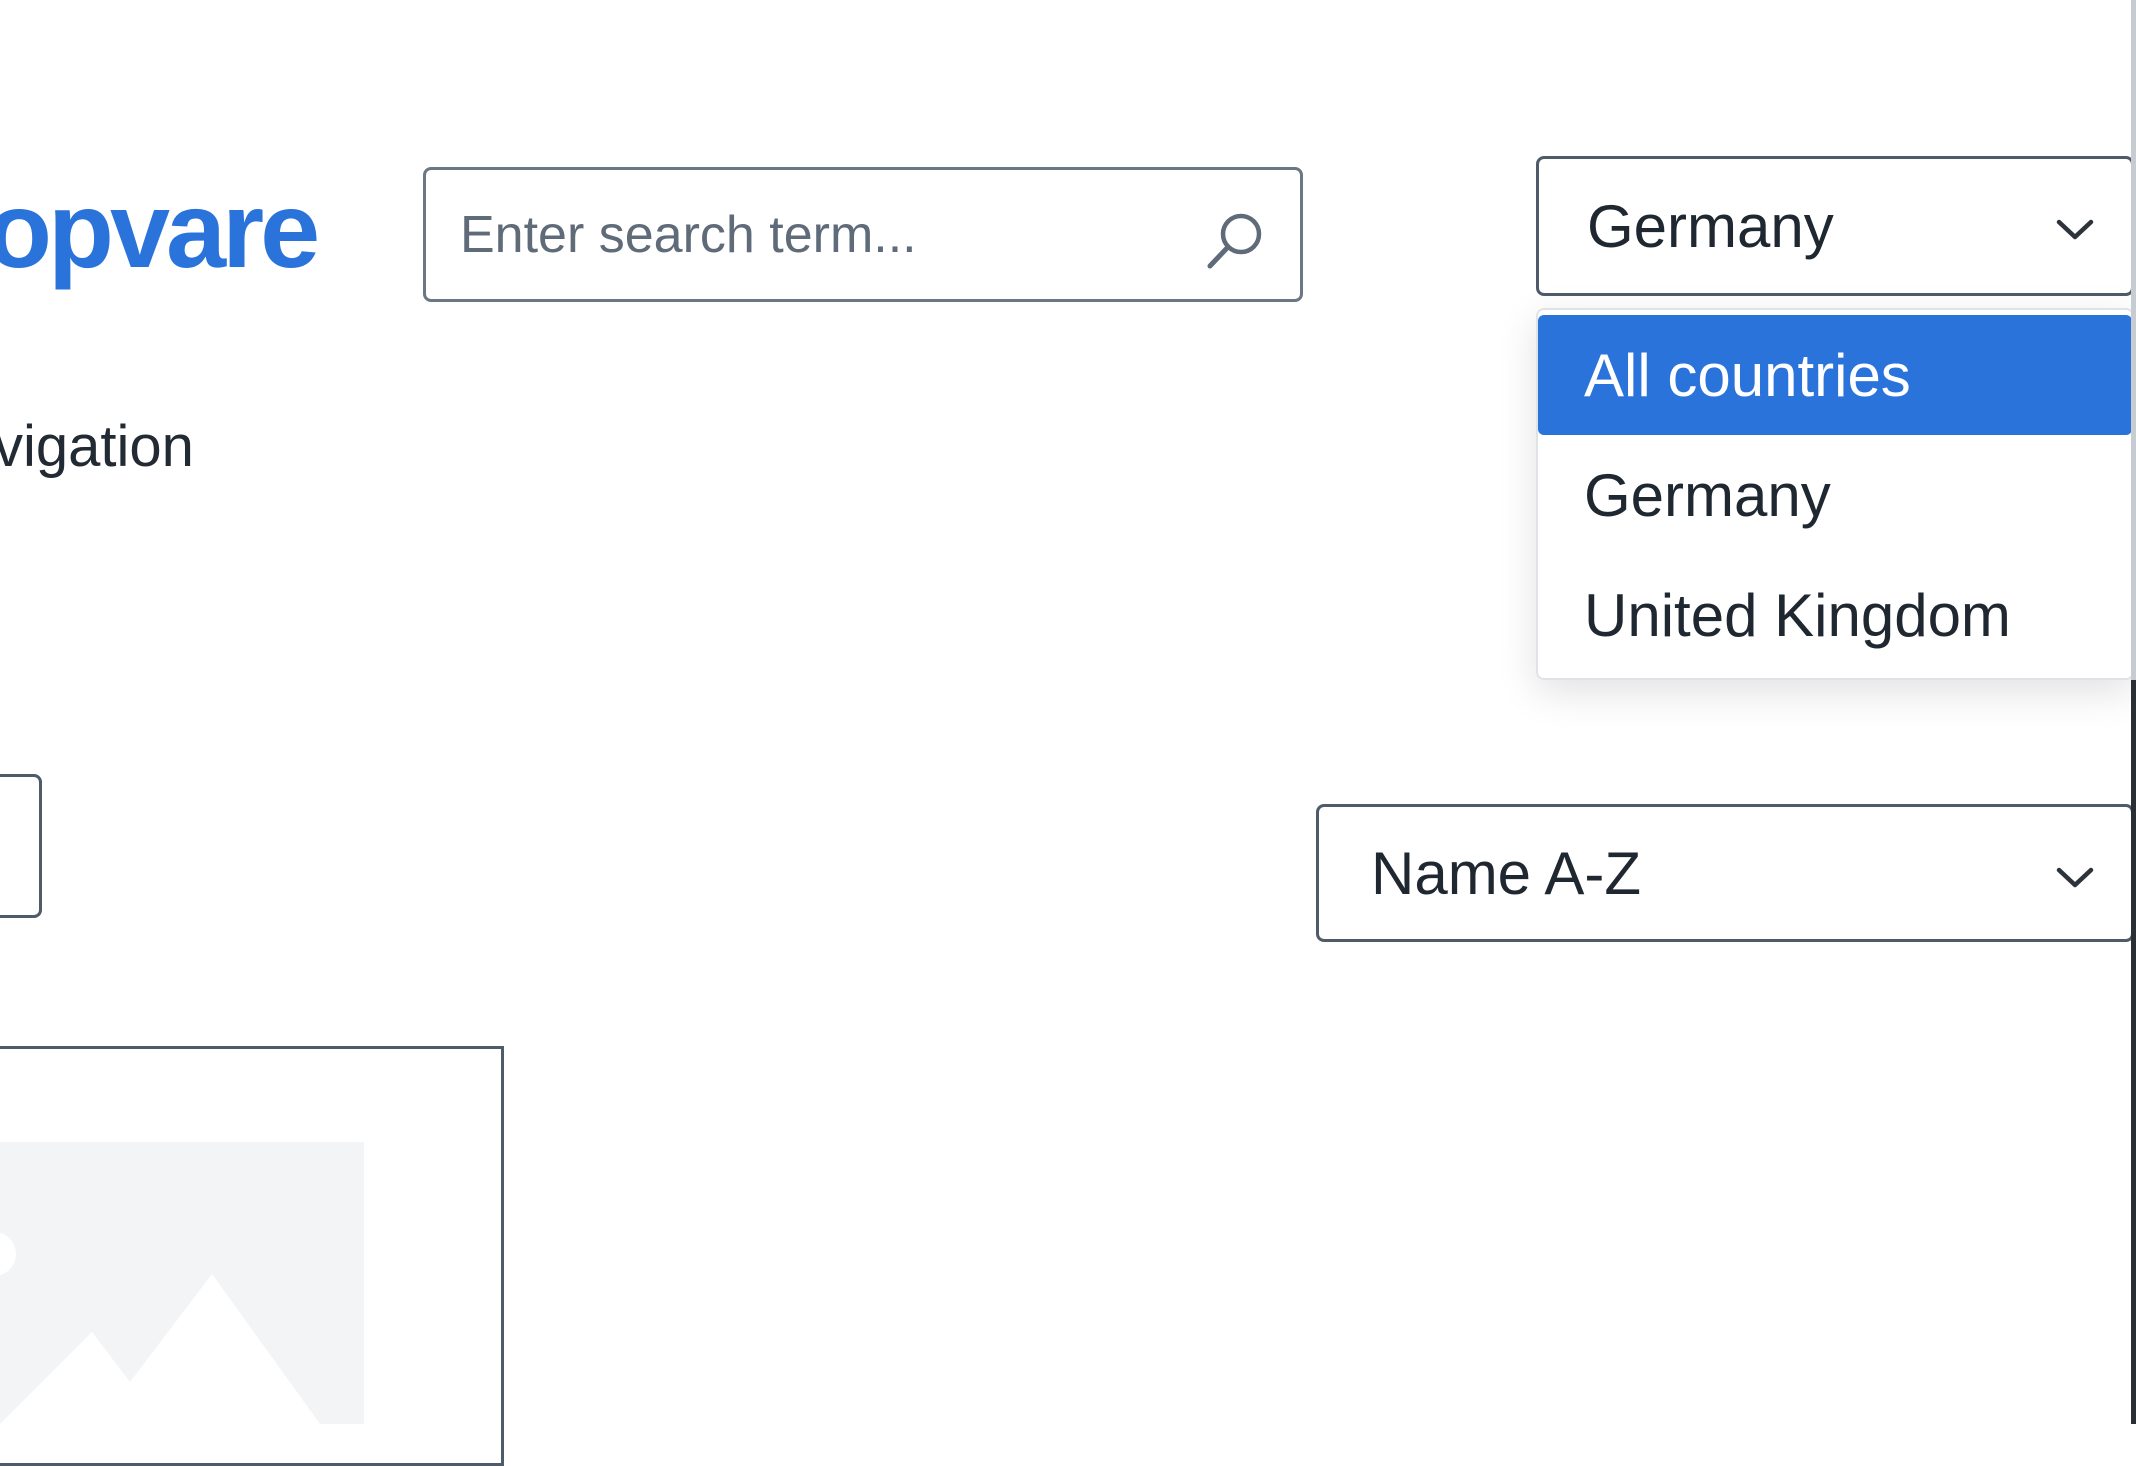 This screenshot has width=2136, height=1466. I want to click on search-input, so click(830, 234).